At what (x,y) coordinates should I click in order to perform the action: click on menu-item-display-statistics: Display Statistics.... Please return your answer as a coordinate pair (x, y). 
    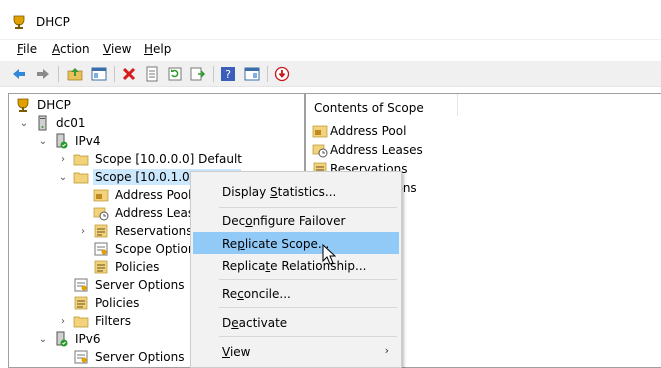
    Looking at the image, I should click on (296, 191).